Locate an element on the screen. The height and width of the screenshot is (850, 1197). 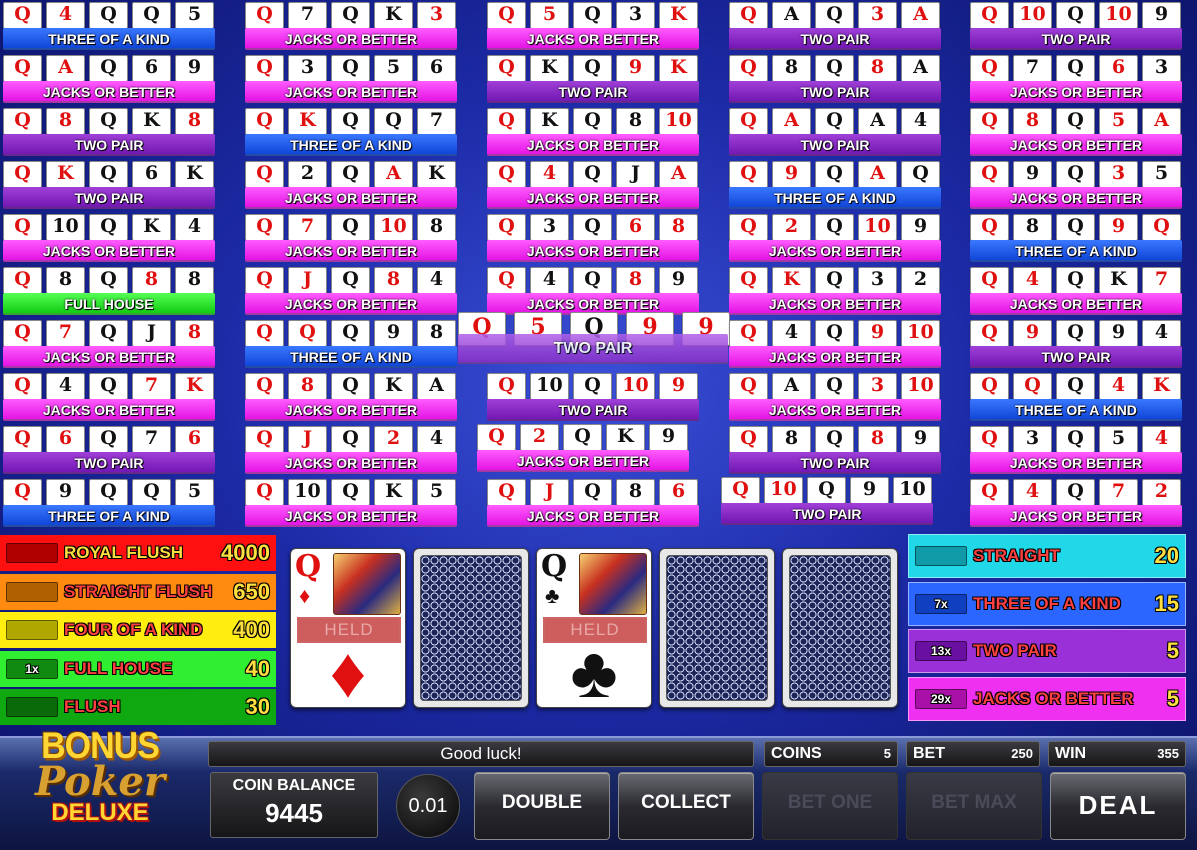
bet-display: BET 250 is located at coordinates (973, 754).